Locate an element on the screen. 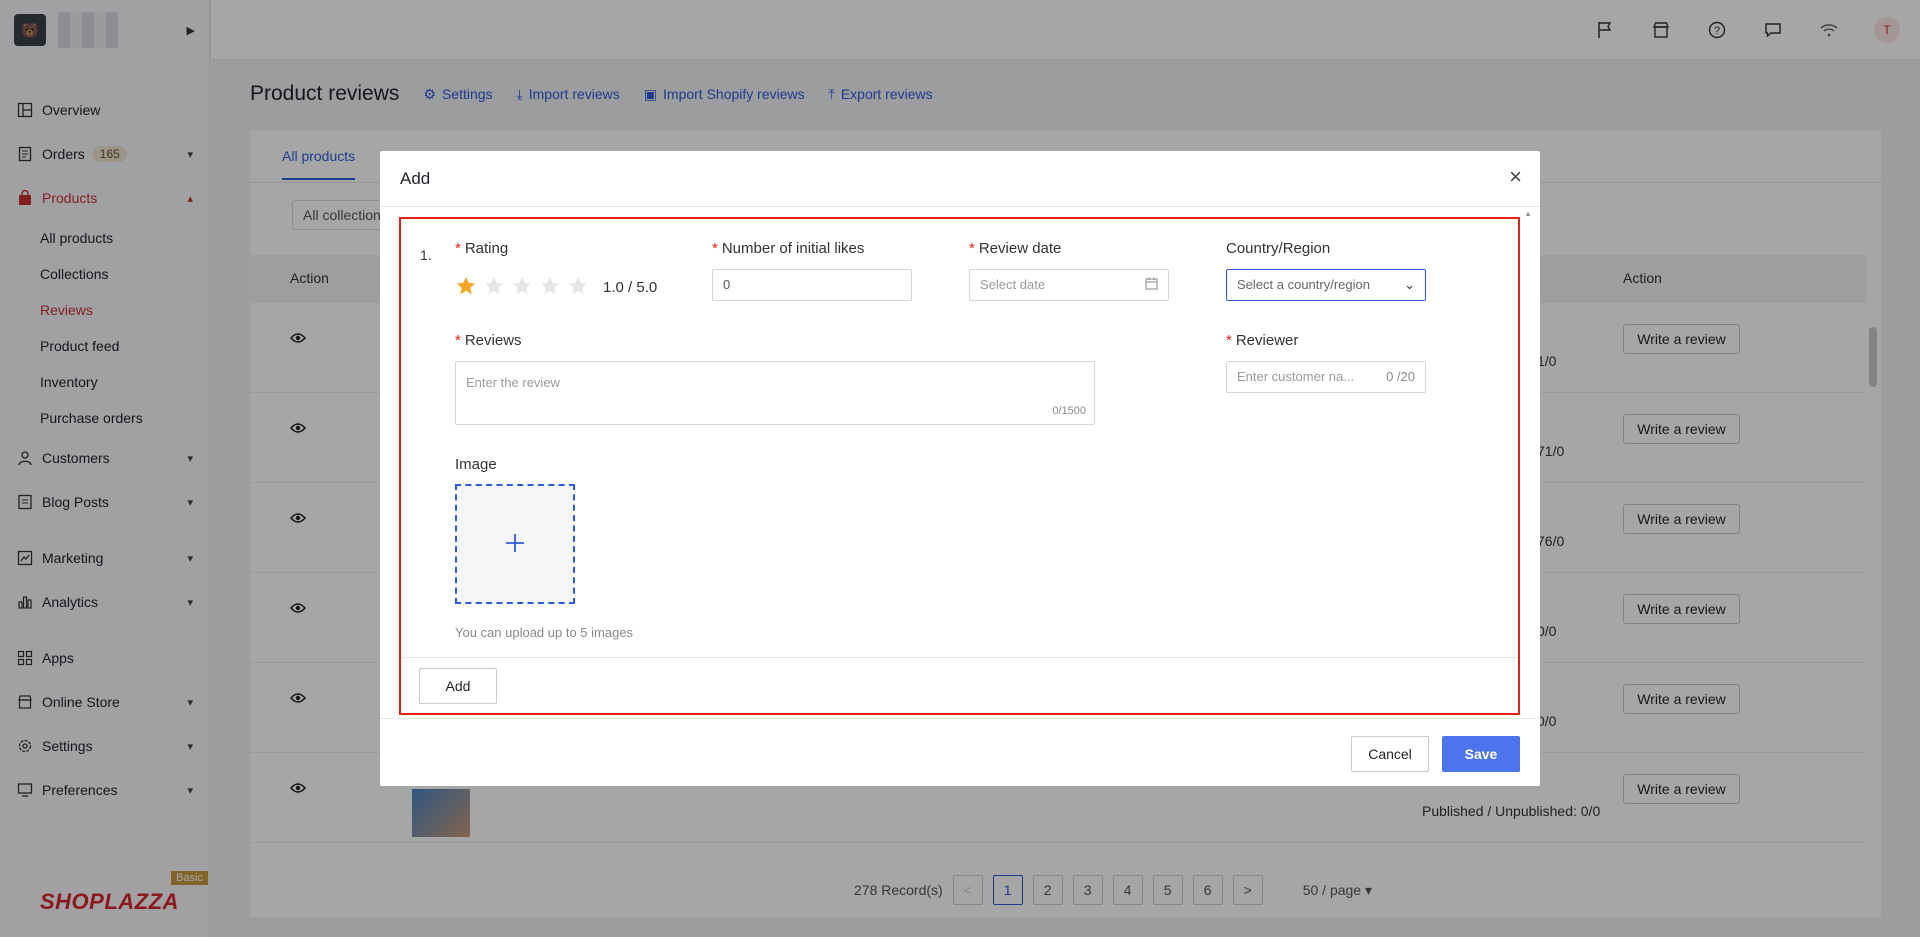 The height and width of the screenshot is (937, 1920). country-region-select: Select a country/region ⌄ is located at coordinates (1326, 285).